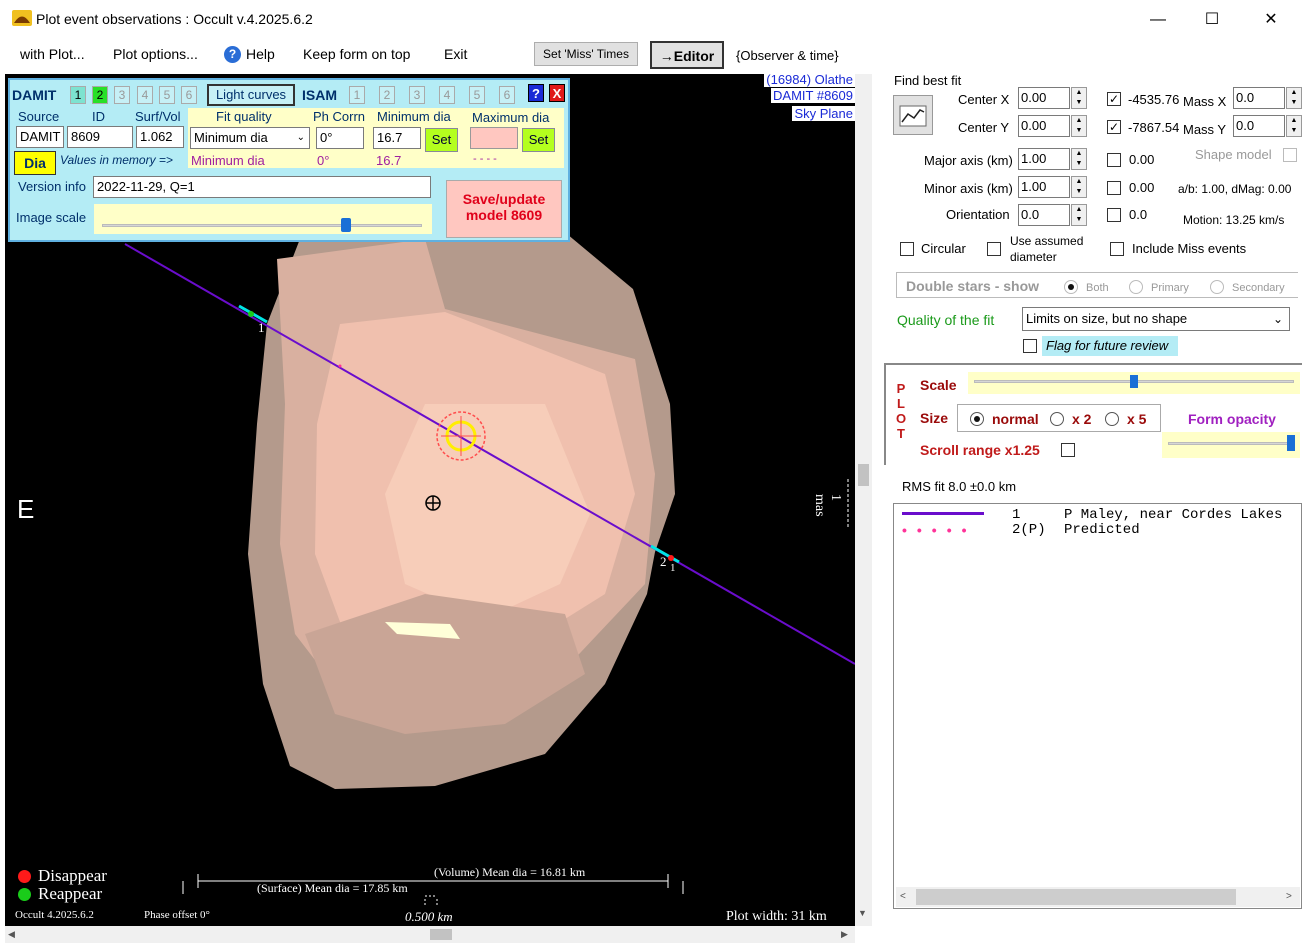 The width and height of the screenshot is (1302, 944). Describe the element at coordinates (1044, 98) in the screenshot. I see `center-x-input: 0.00` at that location.